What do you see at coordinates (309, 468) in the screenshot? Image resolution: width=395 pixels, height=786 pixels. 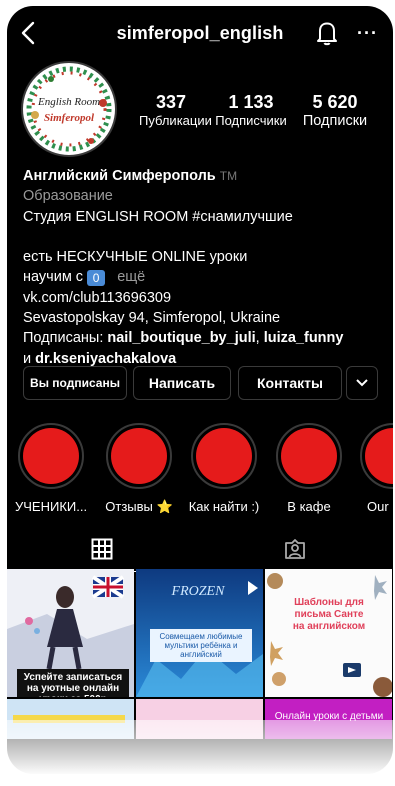 I see `highlight-cafe: В кафе` at bounding box center [309, 468].